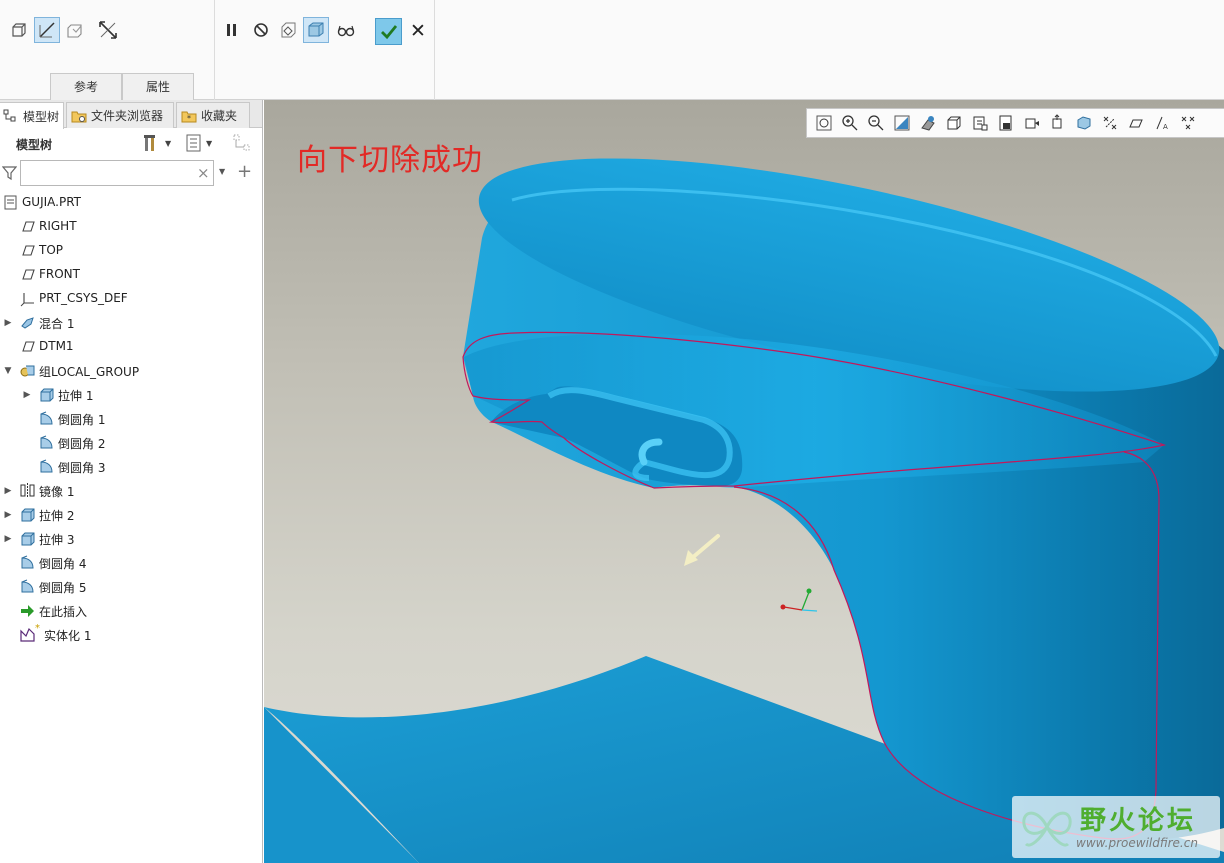 The height and width of the screenshot is (863, 1224). I want to click on tab-favorites: * 收藏夹, so click(213, 115).